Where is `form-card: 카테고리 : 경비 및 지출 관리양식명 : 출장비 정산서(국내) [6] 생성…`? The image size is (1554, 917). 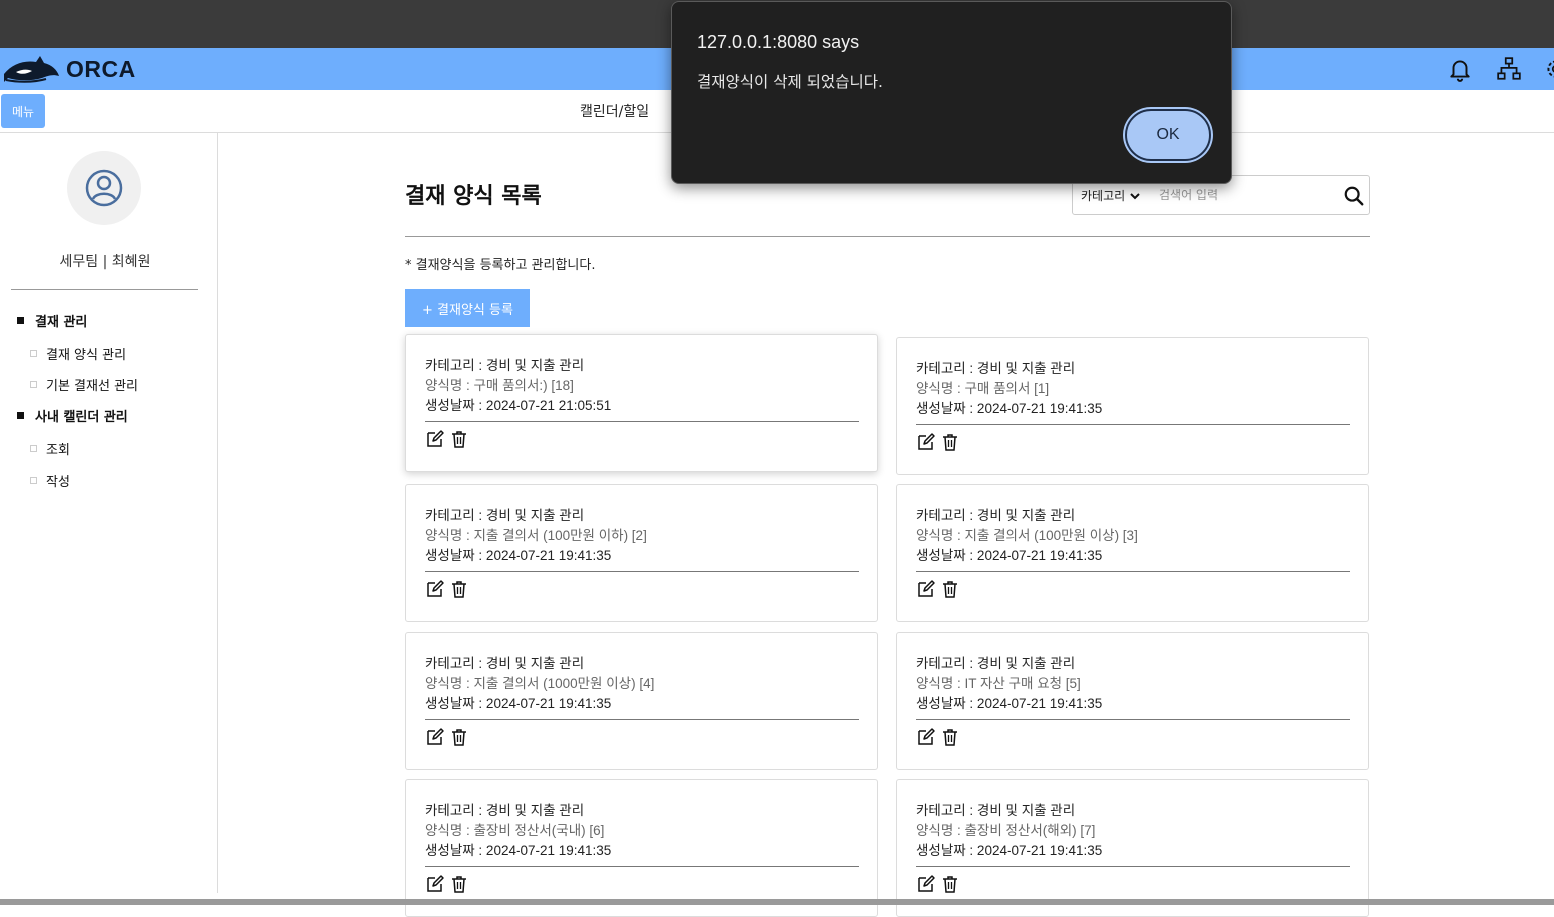 form-card: 카테고리 : 경비 및 지출 관리양식명 : 출장비 정산서(국내) [6] 생성… is located at coordinates (641, 848).